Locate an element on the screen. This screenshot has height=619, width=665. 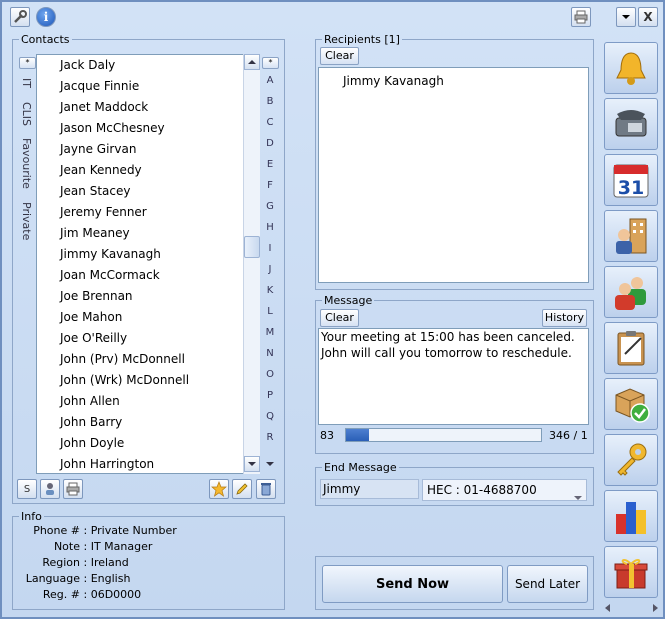
index-letter: O is located at coordinates (270, 374).